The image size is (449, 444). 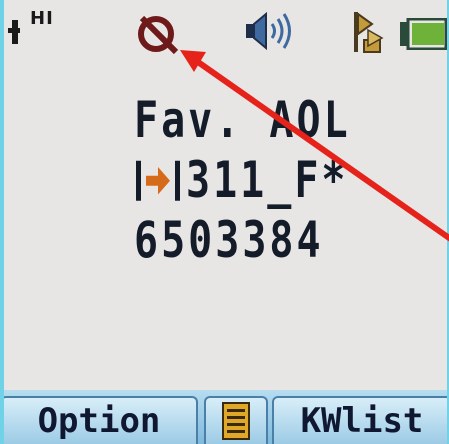 I want to click on option-label: Option, so click(x=99, y=421).